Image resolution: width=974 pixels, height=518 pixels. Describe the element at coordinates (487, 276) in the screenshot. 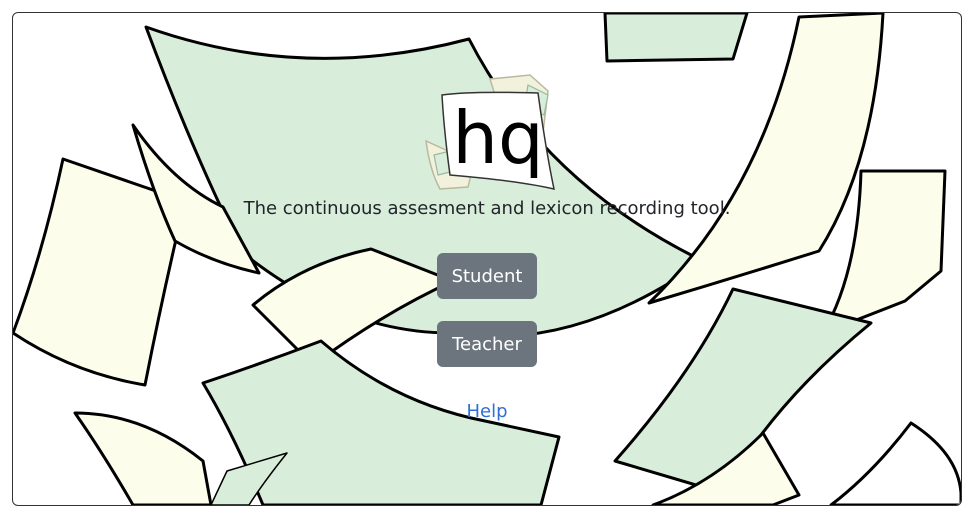

I see `student-button: Student` at that location.